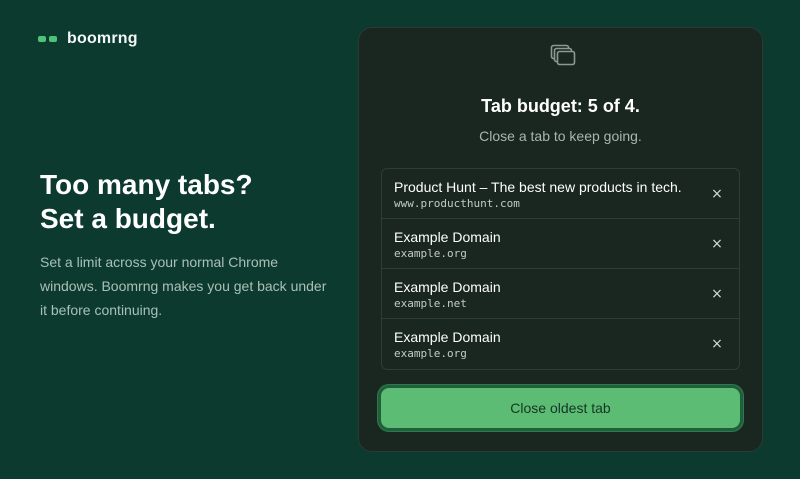  I want to click on close-oldest-tab-button: Close oldest tab, so click(560, 408).